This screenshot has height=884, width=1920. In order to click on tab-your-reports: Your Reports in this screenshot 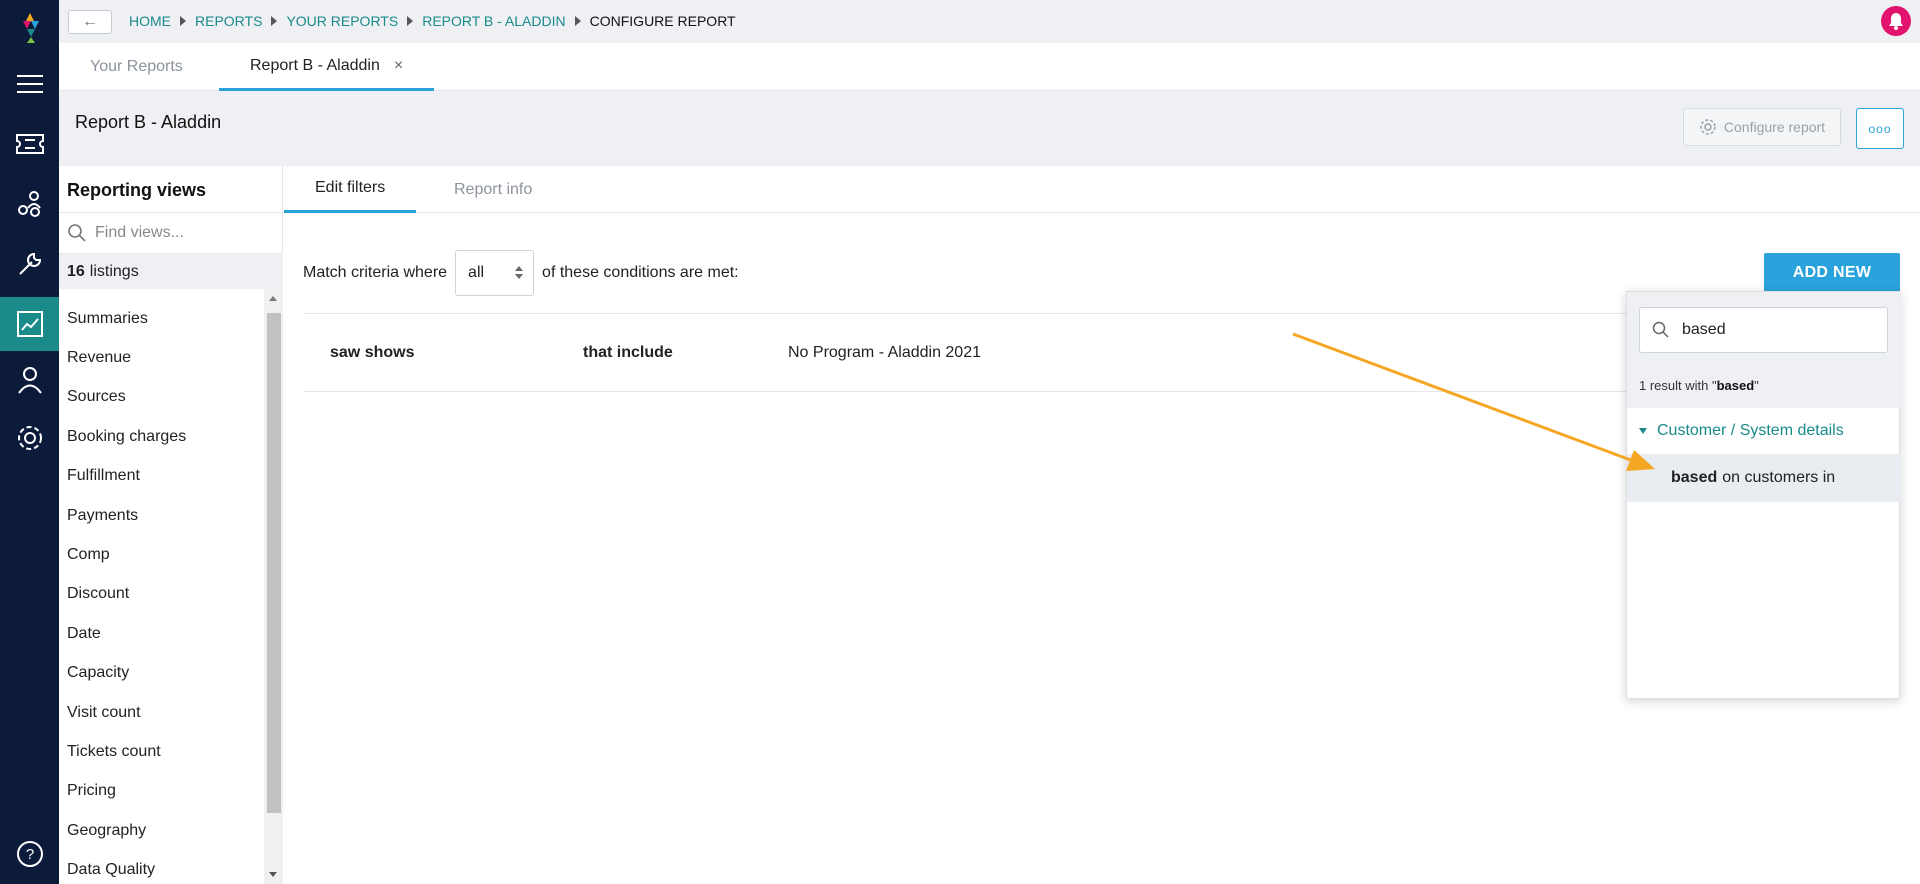, I will do `click(136, 67)`.